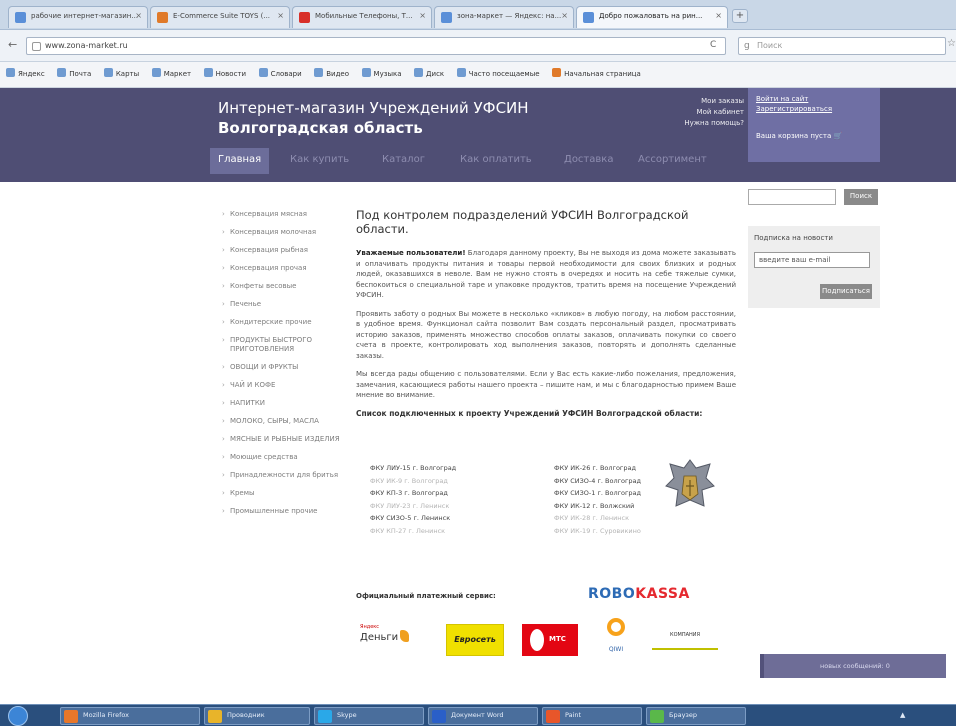  I want to click on category-link: Консервация молочная, so click(286, 232).